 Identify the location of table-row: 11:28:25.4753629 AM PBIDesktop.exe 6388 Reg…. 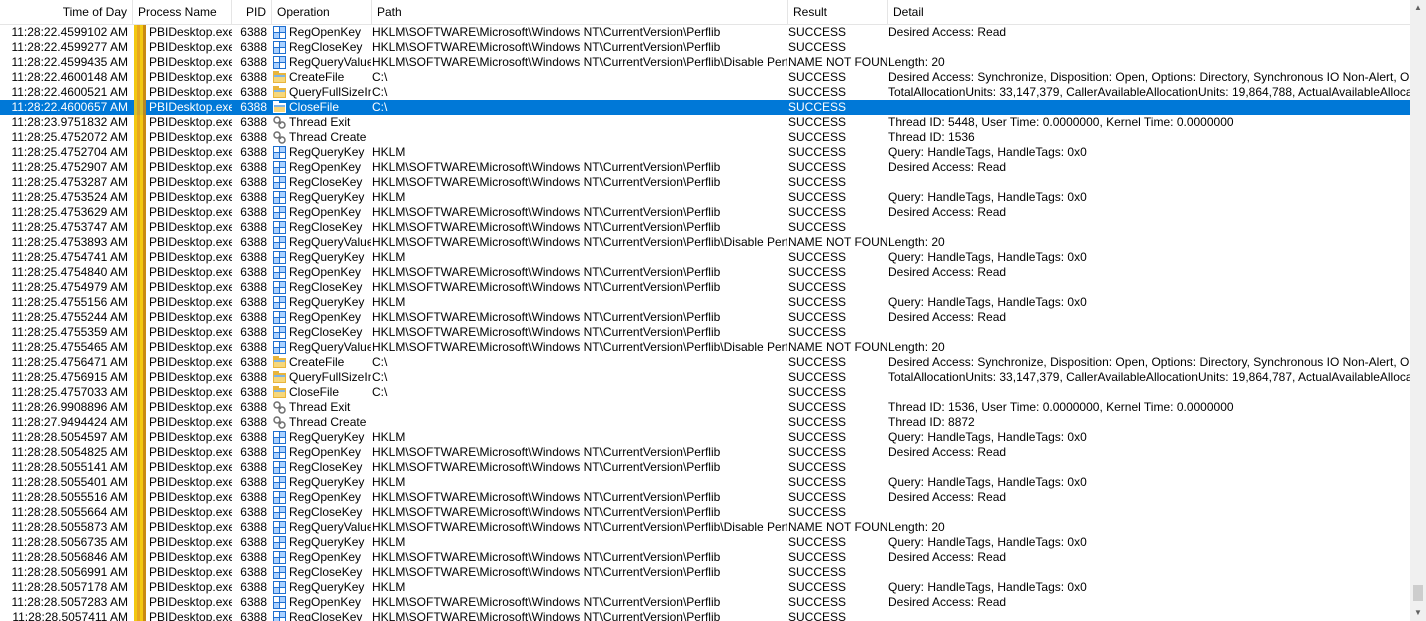
(705, 212).